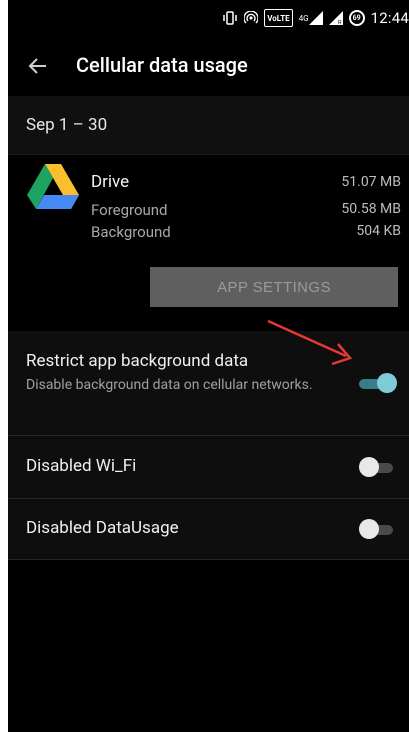  I want to click on period-label: Sep 1 – 30, so click(67, 125).